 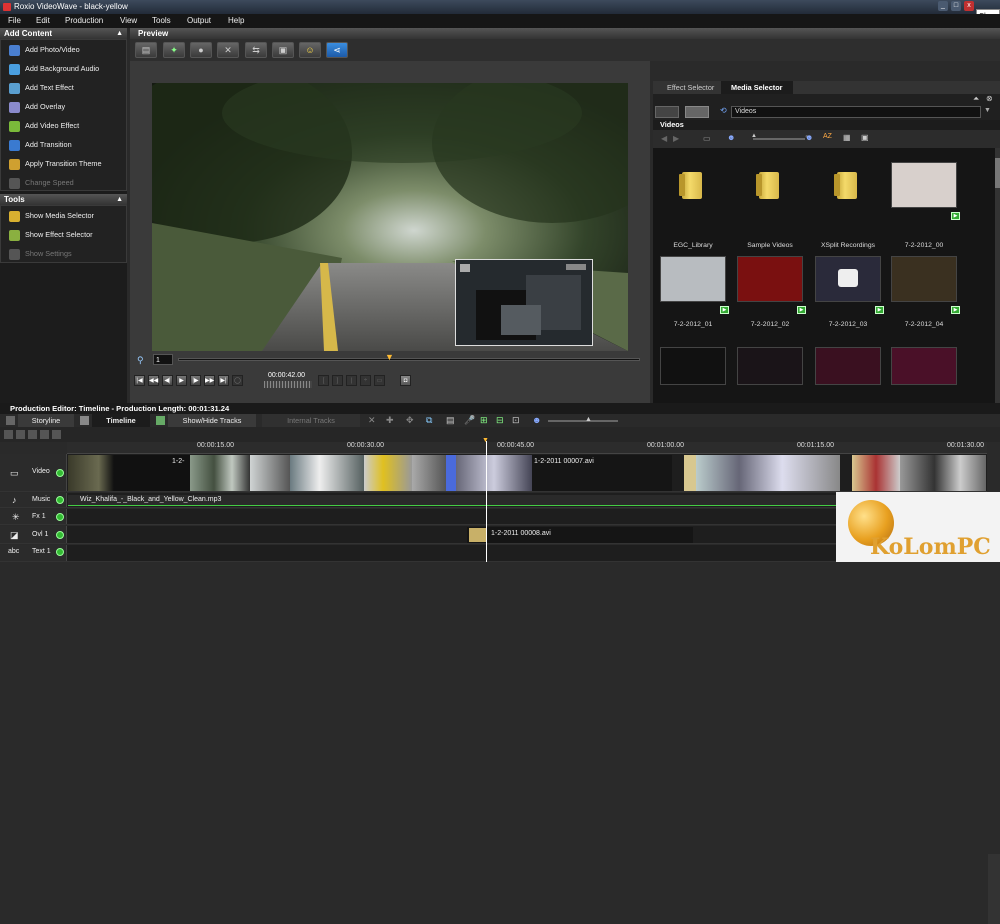 What do you see at coordinates (994, 889) in the screenshot?
I see `timeline-scrollbar` at bounding box center [994, 889].